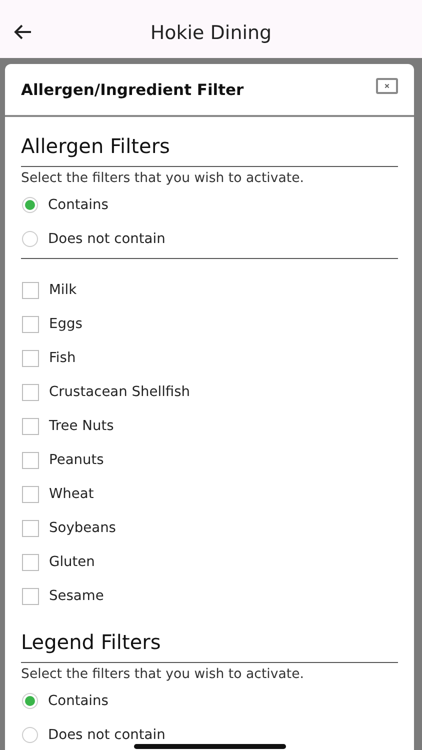 The width and height of the screenshot is (422, 750). What do you see at coordinates (62, 358) in the screenshot?
I see `checkbox-label: Fish` at bounding box center [62, 358].